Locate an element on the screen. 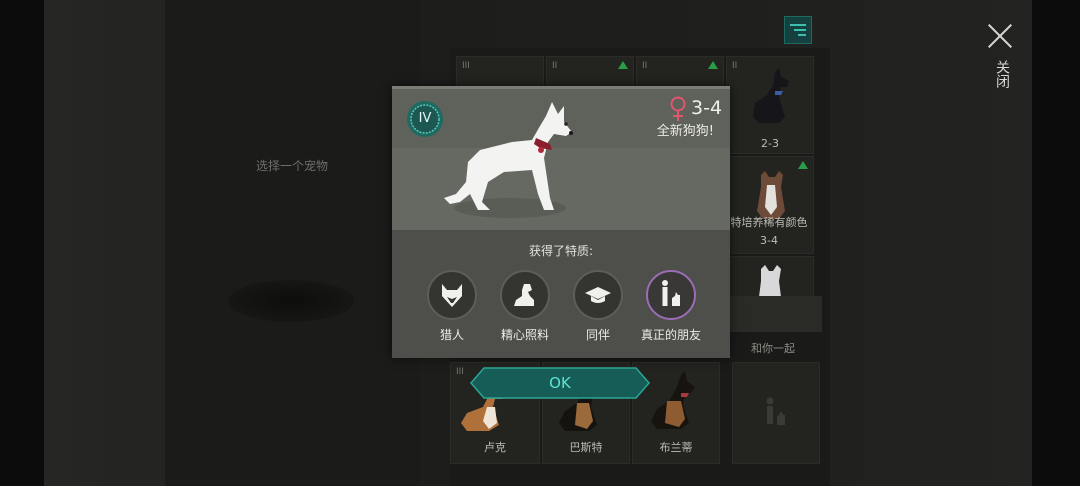  sitting-dog-icon is located at coordinates (524, 295).